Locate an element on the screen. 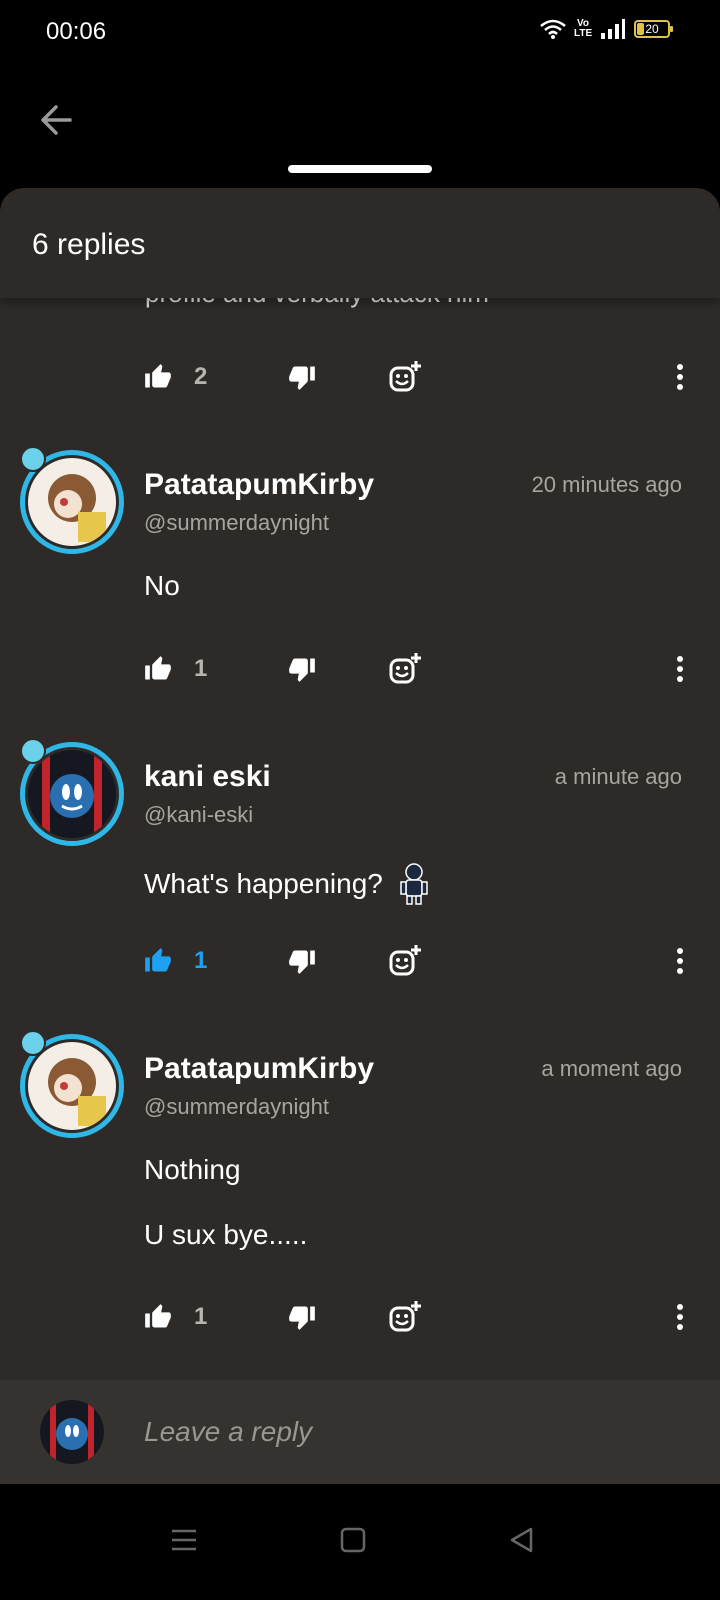  back-triangle-icon is located at coordinates (521, 1540).